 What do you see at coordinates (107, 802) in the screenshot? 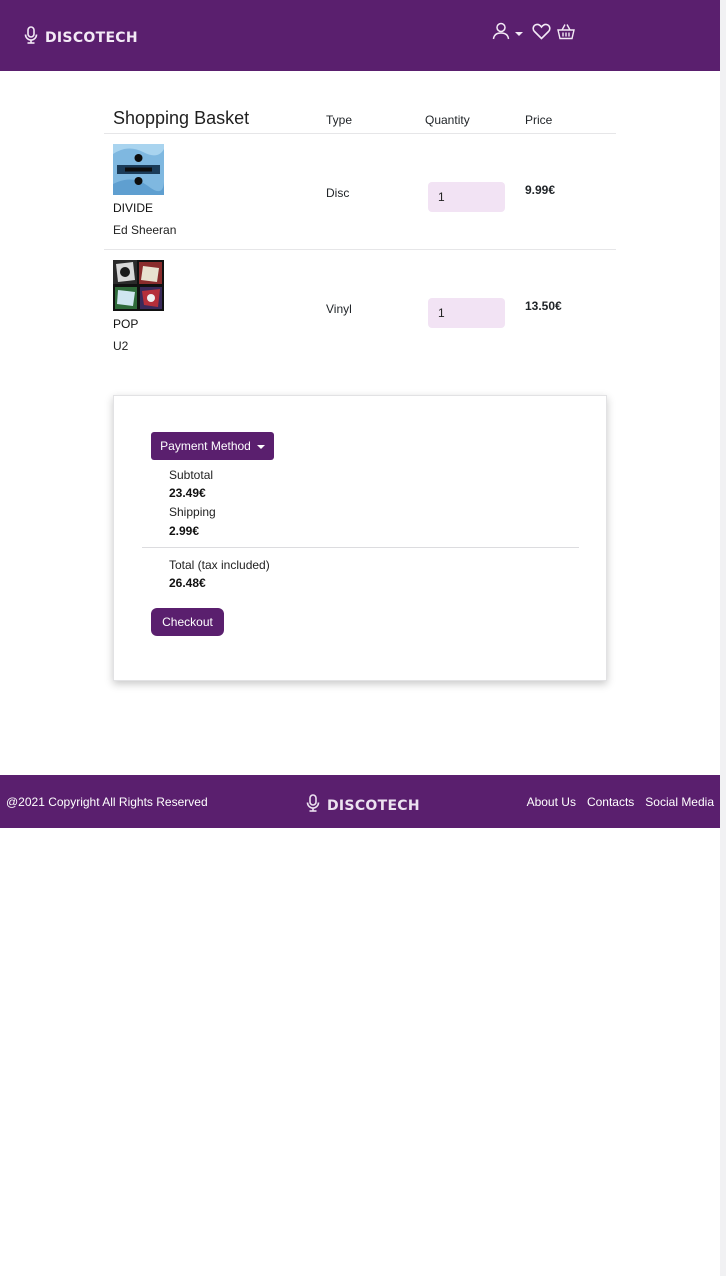
I see `copyright-text: @2021 Copyright All Rights Reserved` at bounding box center [107, 802].